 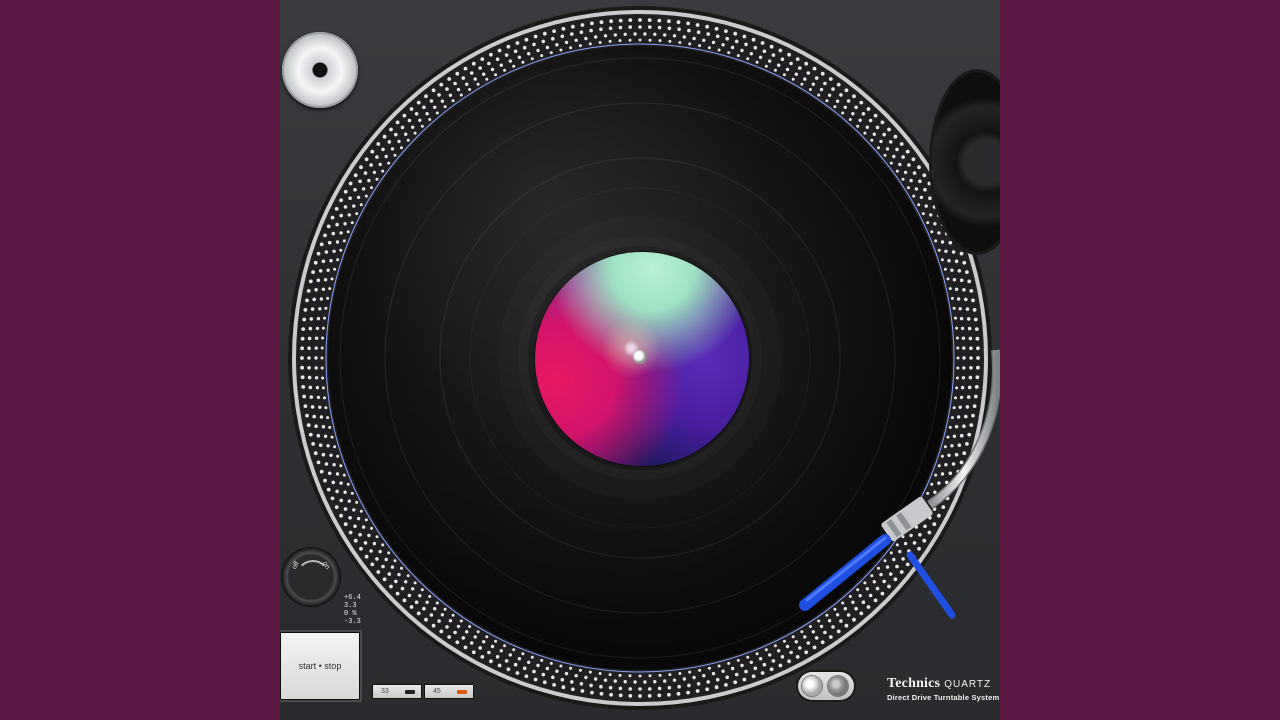 I want to click on speed-33-label: 33, so click(x=385, y=691).